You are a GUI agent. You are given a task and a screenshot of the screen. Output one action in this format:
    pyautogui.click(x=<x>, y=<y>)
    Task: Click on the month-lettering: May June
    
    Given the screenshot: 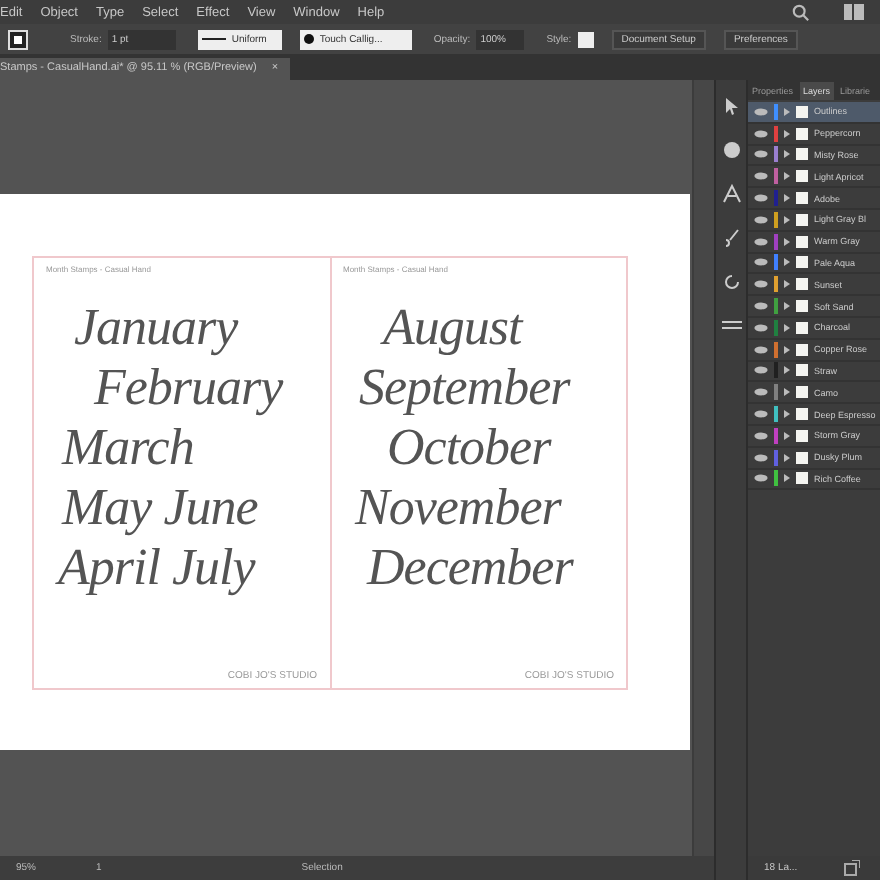 What is the action you would take?
    pyautogui.click(x=161, y=508)
    